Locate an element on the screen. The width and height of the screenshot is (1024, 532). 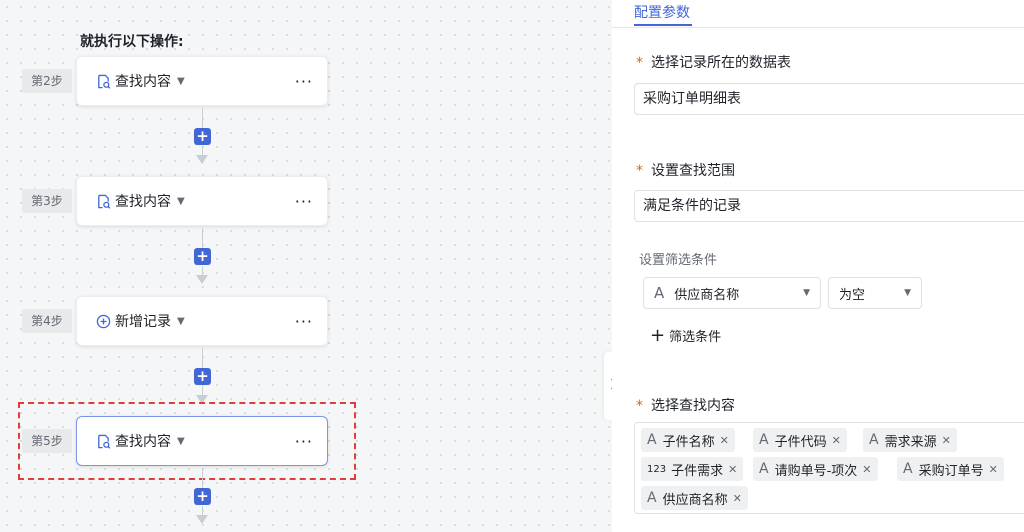
filter-field-value: 供应商名称 is located at coordinates (707, 295).